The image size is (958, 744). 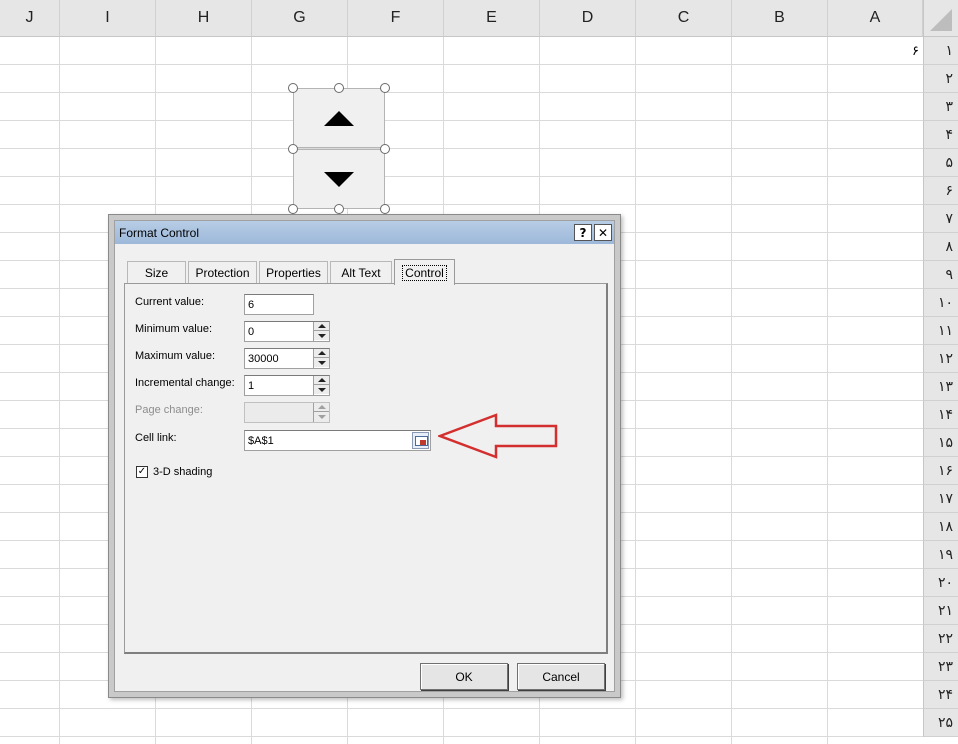 What do you see at coordinates (321, 326) in the screenshot?
I see `minimum-value-up` at bounding box center [321, 326].